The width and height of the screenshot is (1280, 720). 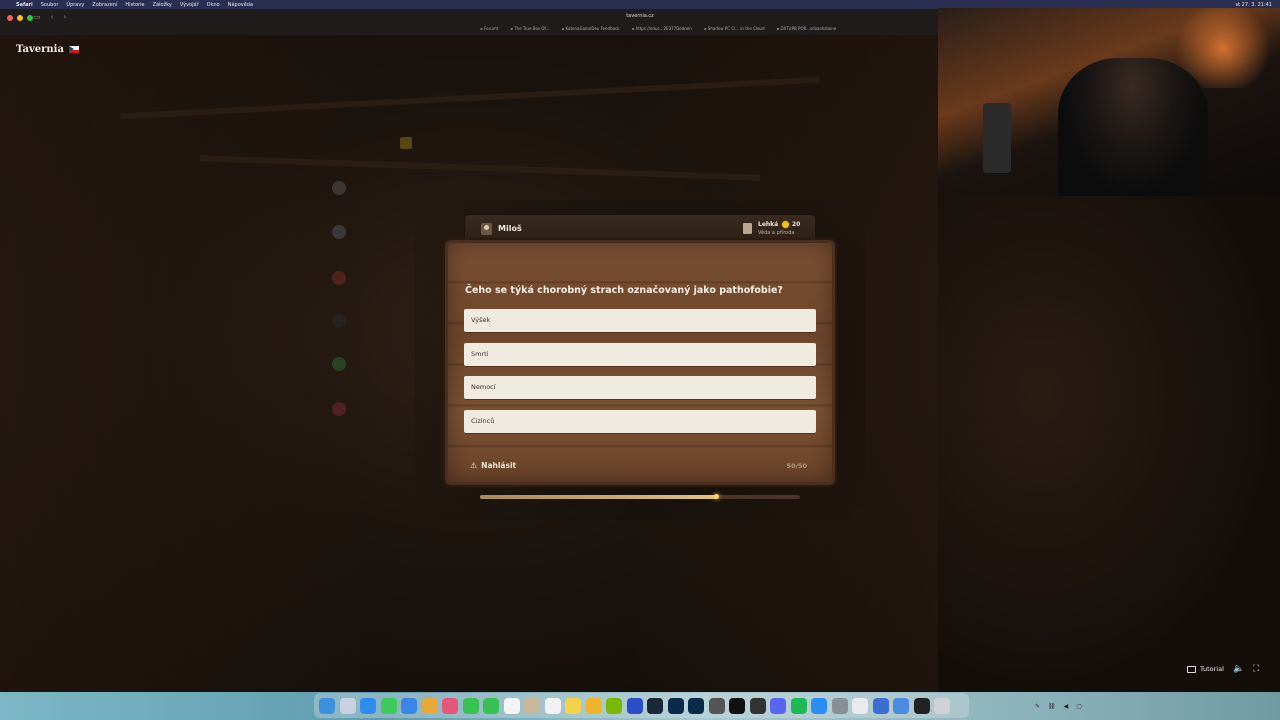 What do you see at coordinates (450, 705) in the screenshot?
I see `photos-icon` at bounding box center [450, 705].